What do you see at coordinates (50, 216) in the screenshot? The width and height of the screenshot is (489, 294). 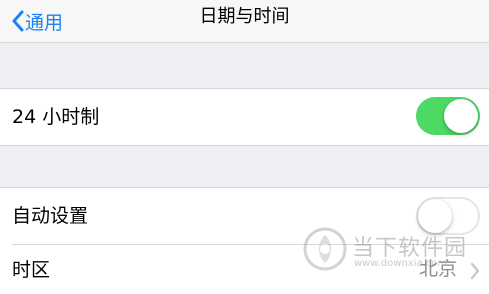 I see `setting-label-set-automatically: 自动设置` at bounding box center [50, 216].